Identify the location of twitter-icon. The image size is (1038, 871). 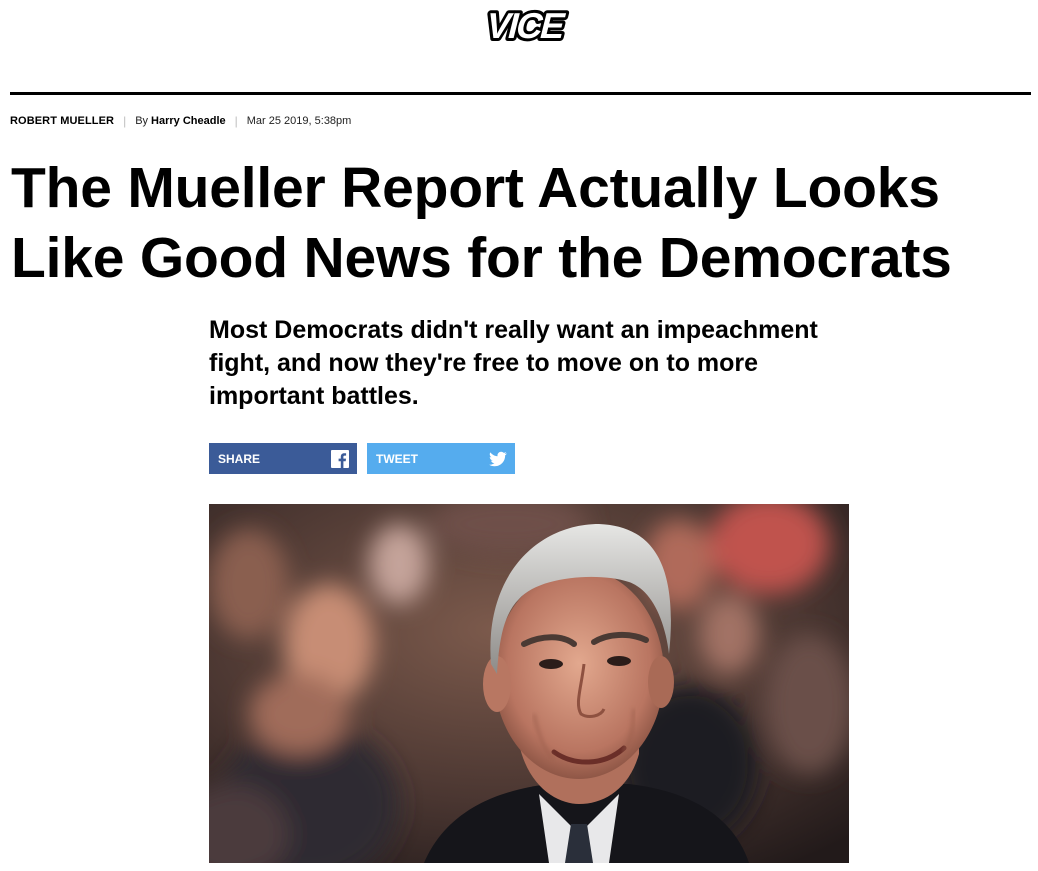
(498, 458).